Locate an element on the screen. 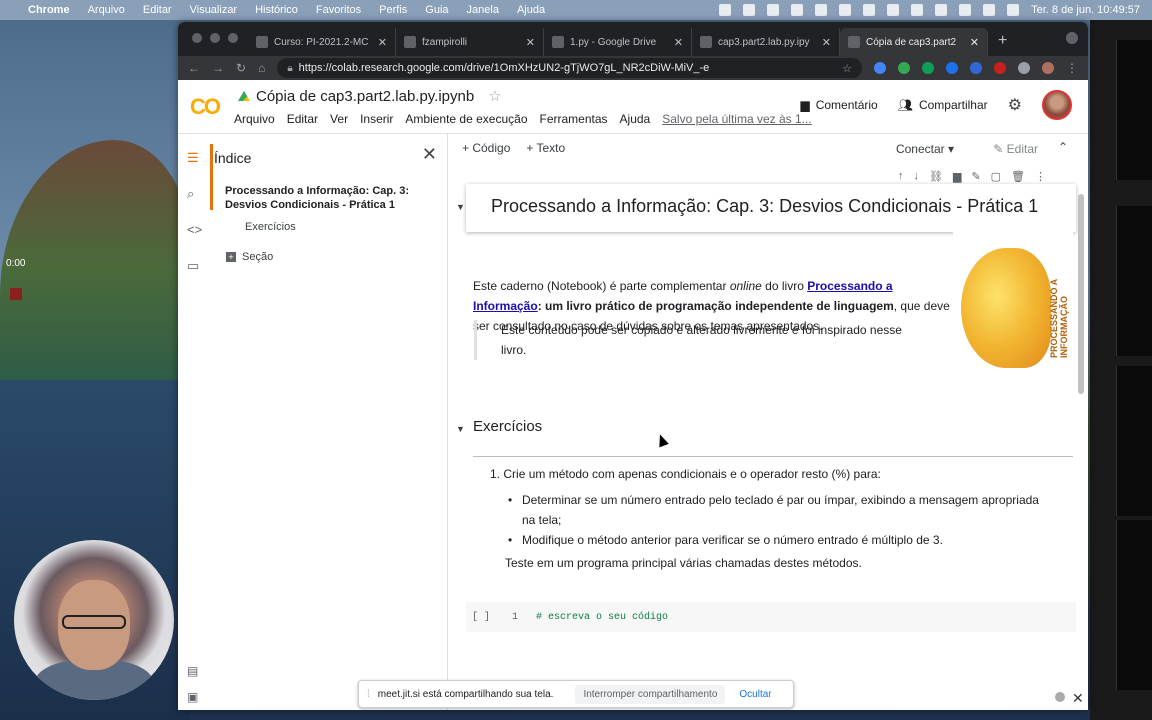 The image size is (1152, 720). toc-icon: ☰ is located at coordinates (193, 158).